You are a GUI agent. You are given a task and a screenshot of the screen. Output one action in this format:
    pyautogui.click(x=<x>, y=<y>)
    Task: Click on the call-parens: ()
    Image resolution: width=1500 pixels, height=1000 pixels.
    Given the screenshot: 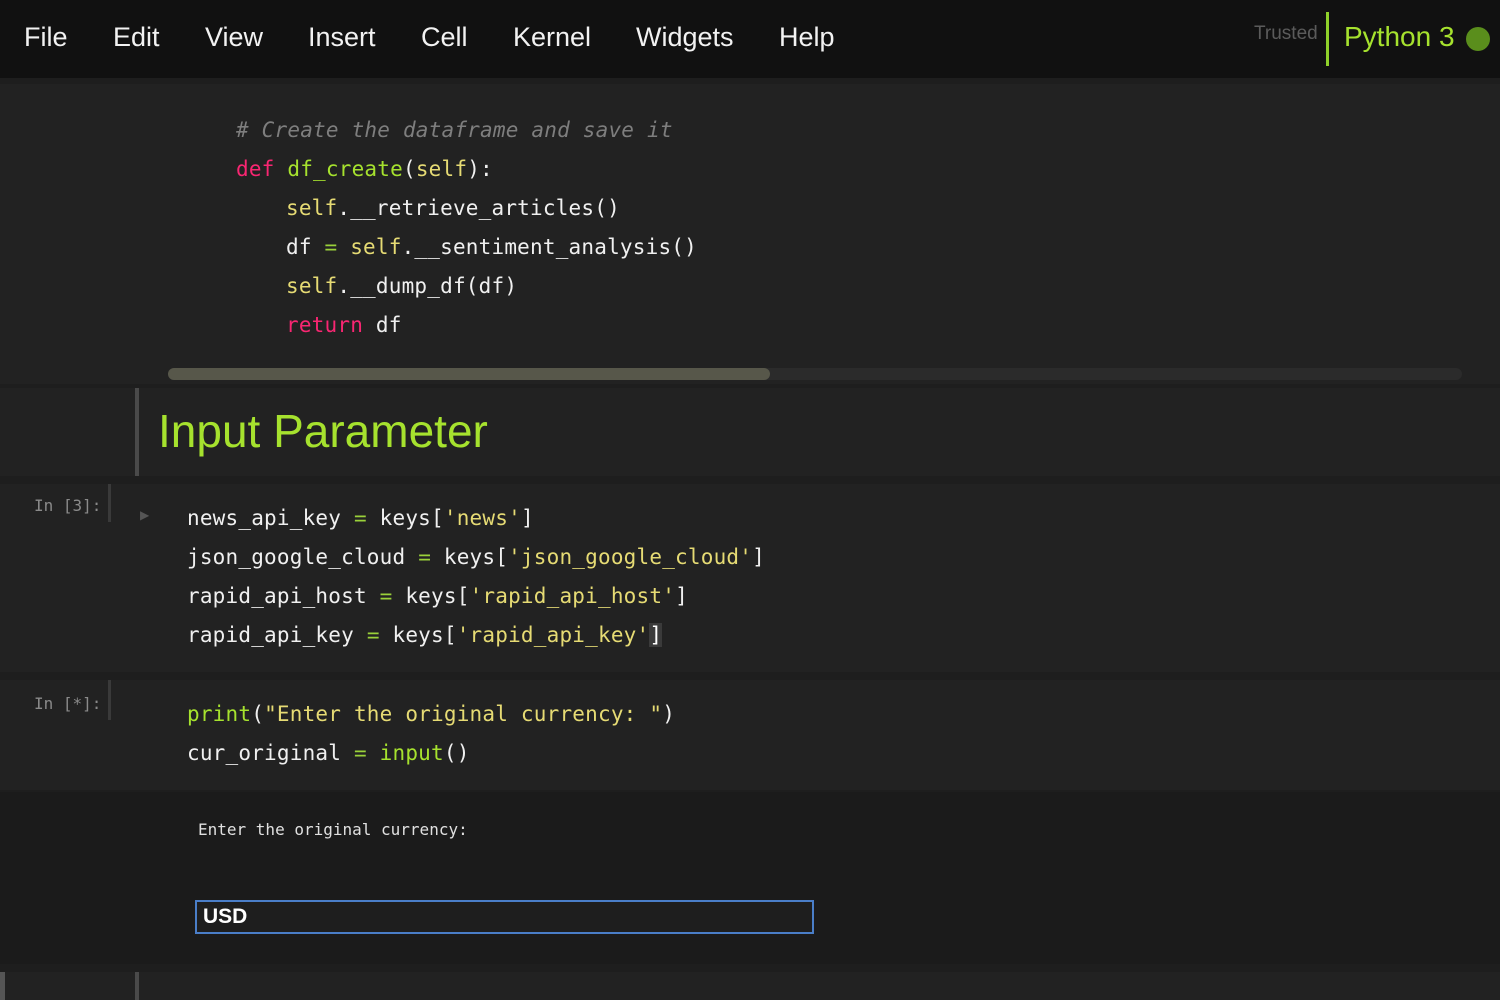 What is the action you would take?
    pyautogui.click(x=456, y=753)
    